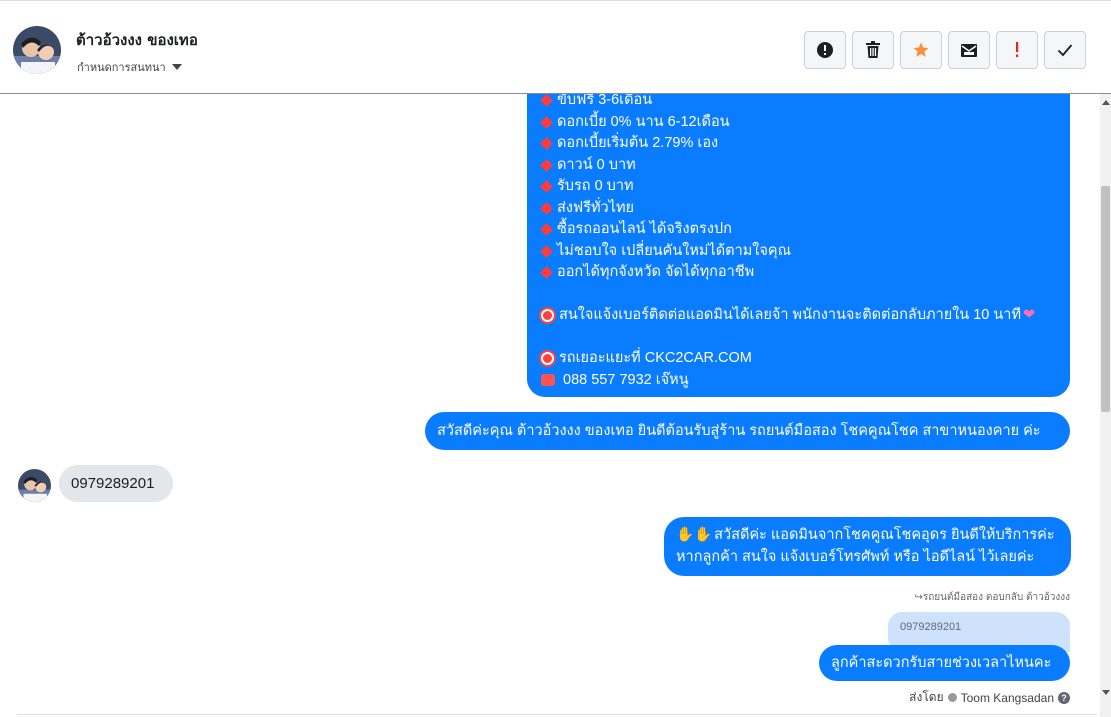 The width and height of the screenshot is (1111, 717). Describe the element at coordinates (1106, 102) in the screenshot. I see `scroll-up-arrow-icon` at that location.